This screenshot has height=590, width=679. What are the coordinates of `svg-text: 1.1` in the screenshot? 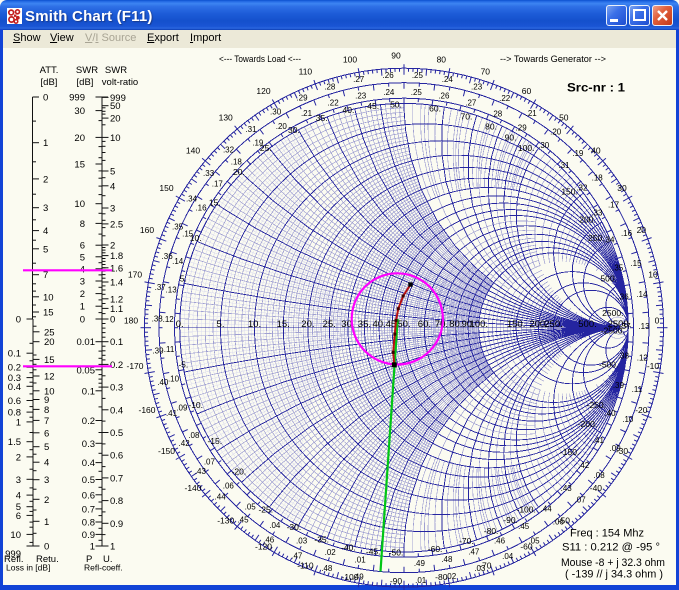 It's located at (116, 309).